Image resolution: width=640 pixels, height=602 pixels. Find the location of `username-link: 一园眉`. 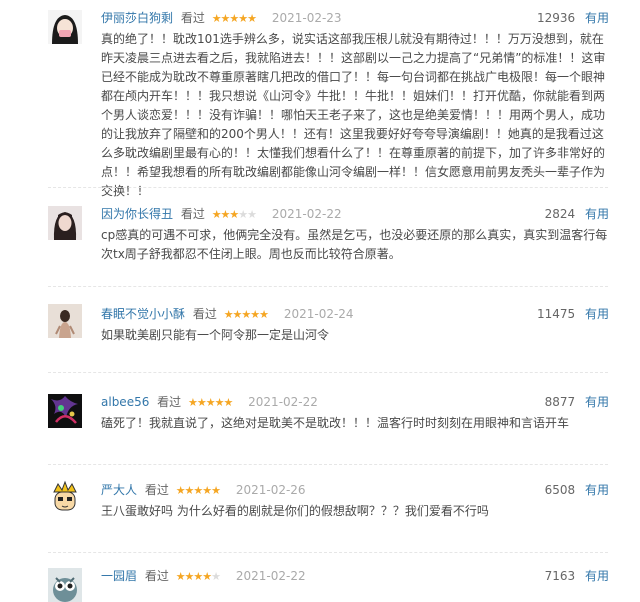

username-link: 一园眉 is located at coordinates (119, 576).